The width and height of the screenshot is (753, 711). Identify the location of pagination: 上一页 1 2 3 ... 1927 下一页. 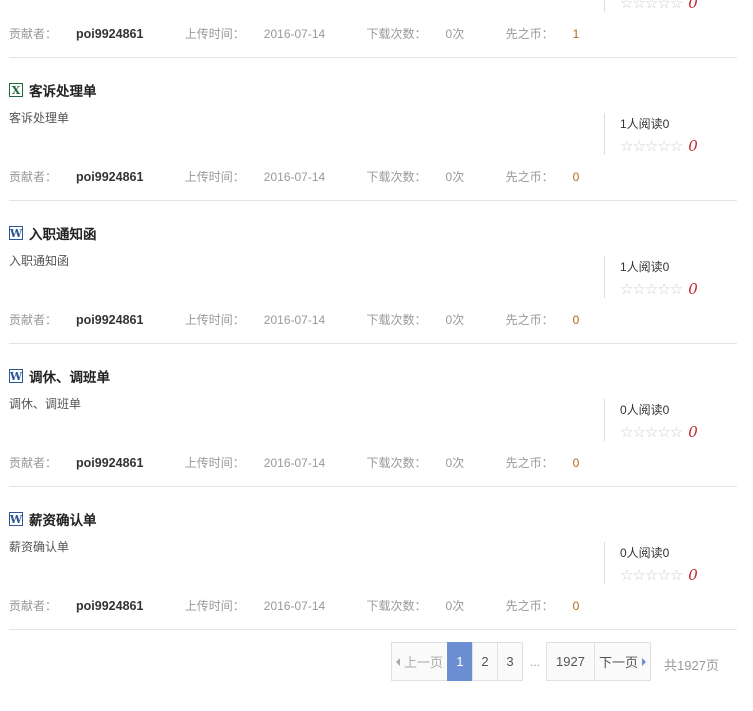
(521, 661).